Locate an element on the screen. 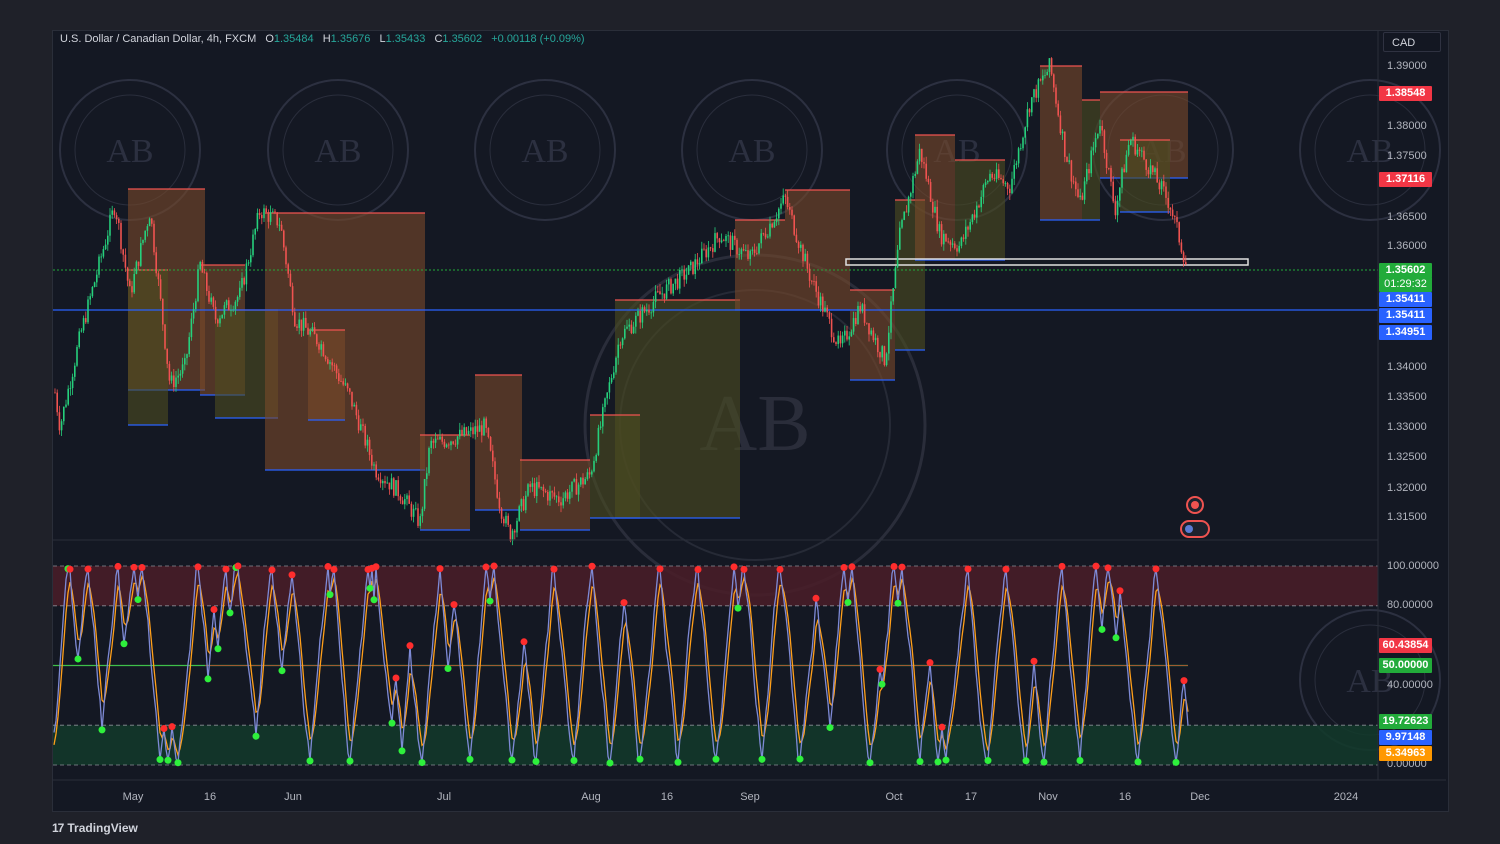 The height and width of the screenshot is (844, 1500). price-tick: 1.39000 is located at coordinates (1407, 66).